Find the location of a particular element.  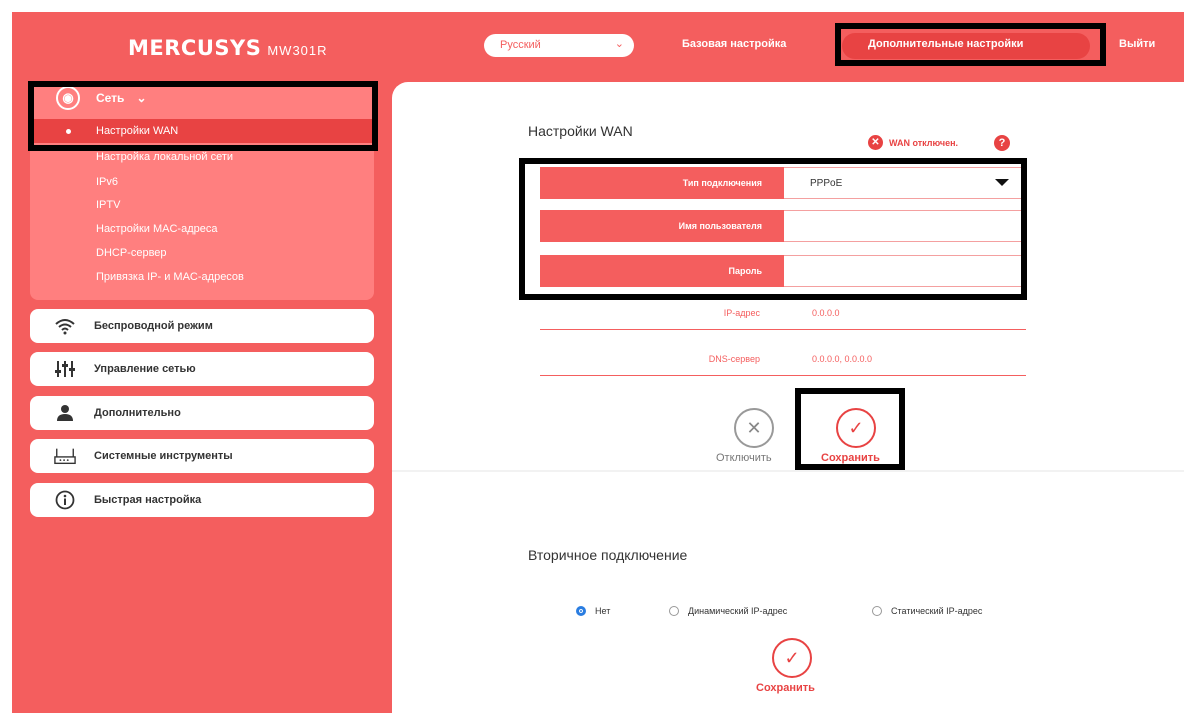

globe-icon: ◉ is located at coordinates (68, 98).